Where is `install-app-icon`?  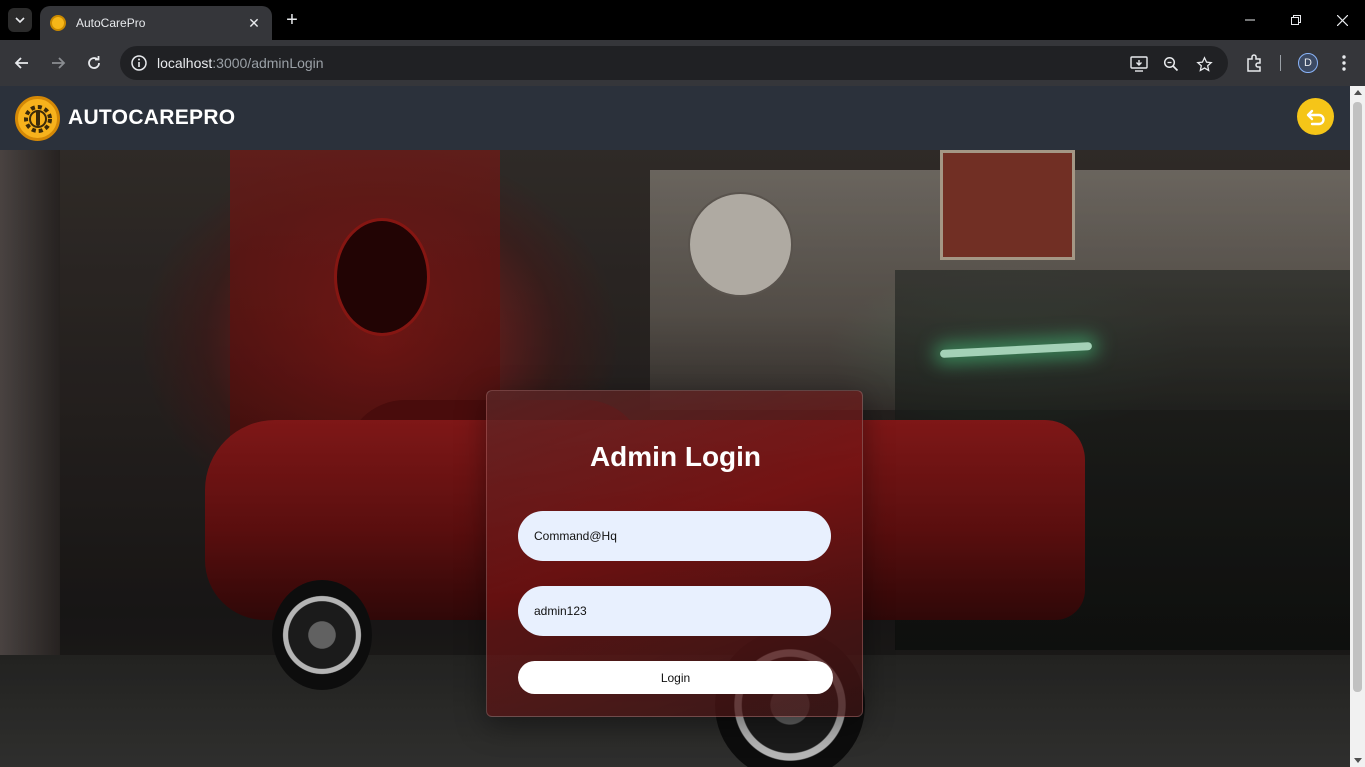 install-app-icon is located at coordinates (1139, 64).